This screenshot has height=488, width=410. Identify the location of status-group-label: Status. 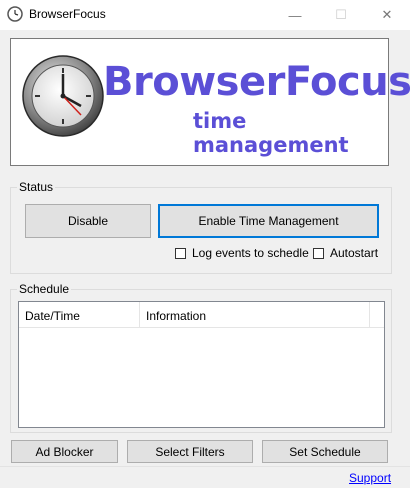
(36, 187).